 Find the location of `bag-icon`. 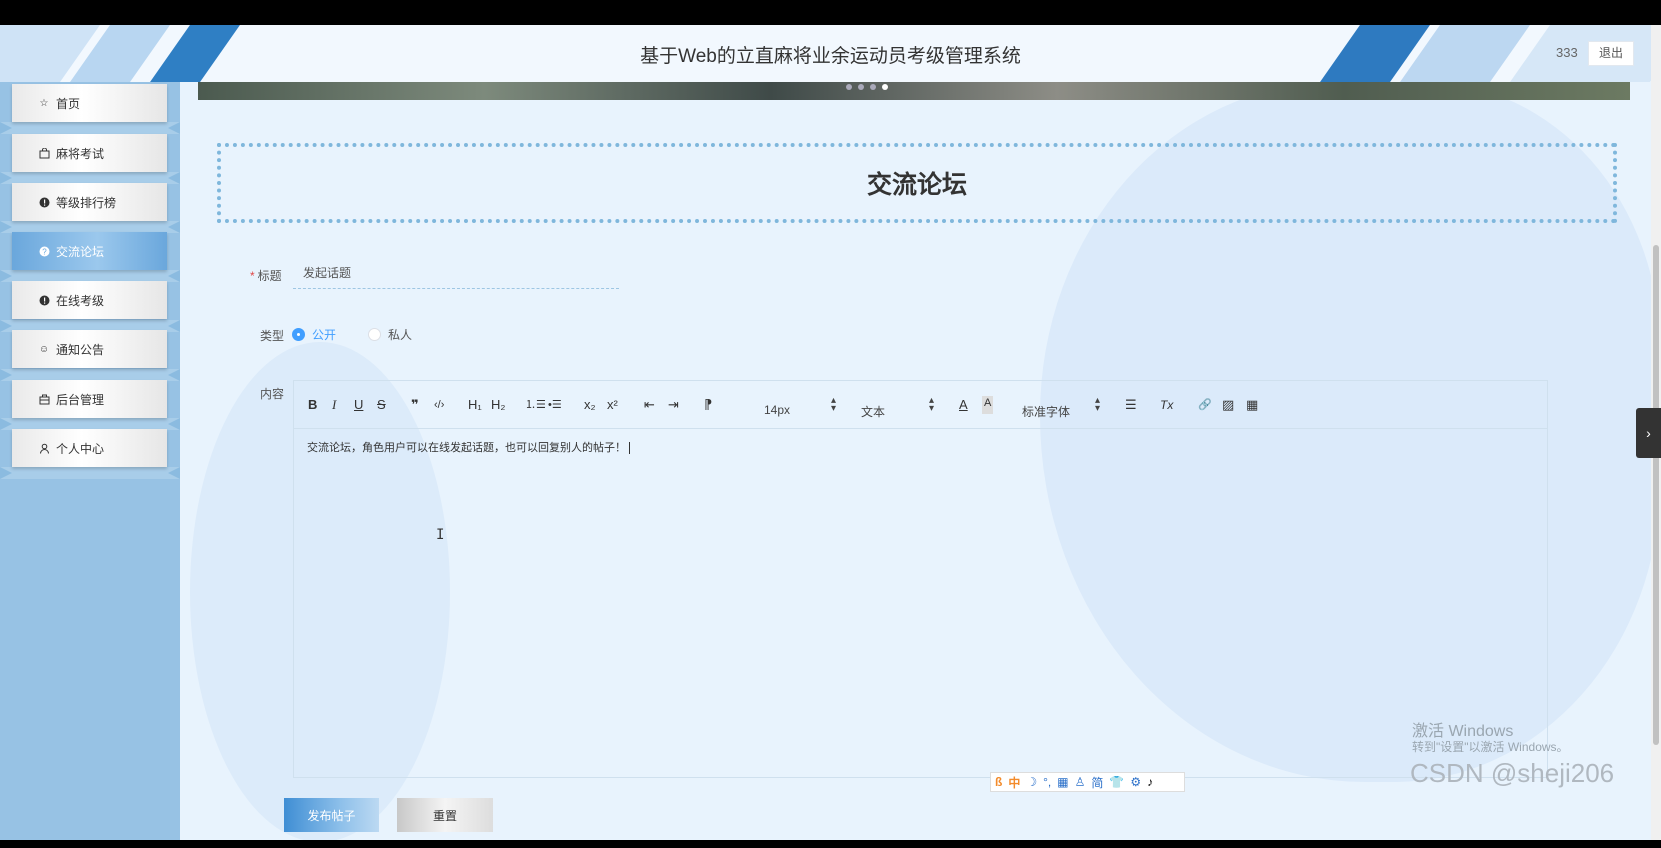

bag-icon is located at coordinates (44, 153).